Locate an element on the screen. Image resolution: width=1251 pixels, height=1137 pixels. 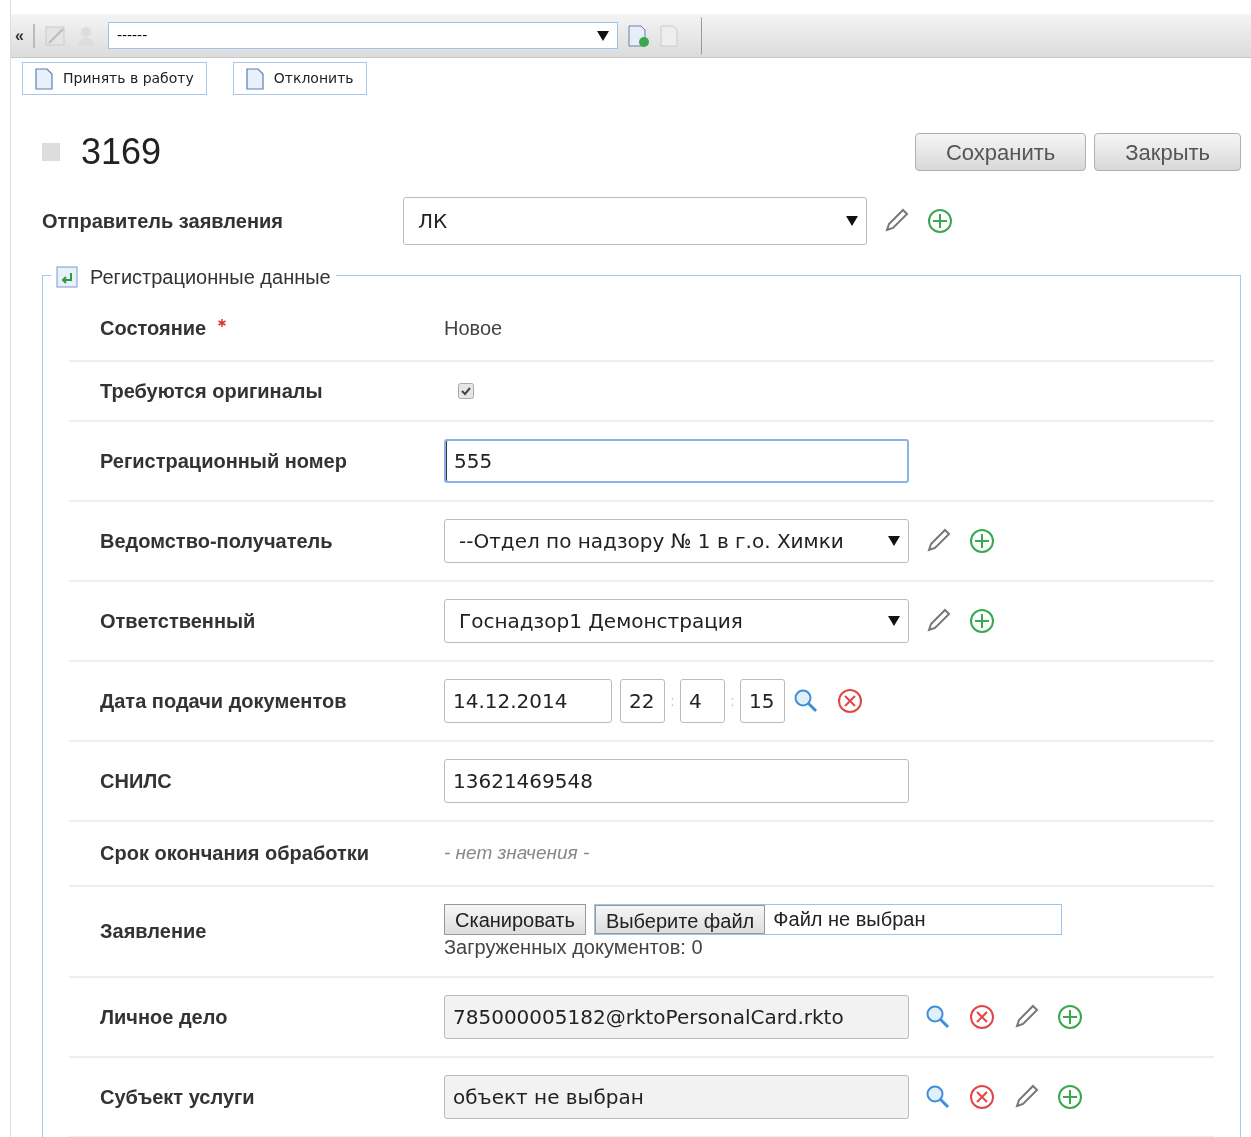
select-field: Госнадзор1 Демонстрация is located at coordinates (676, 621).